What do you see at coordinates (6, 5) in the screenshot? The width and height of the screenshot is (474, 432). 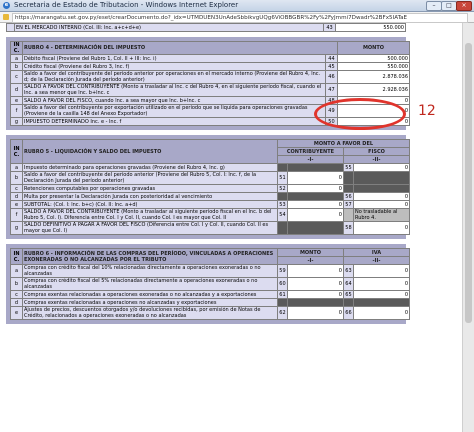 I see `ie-icon: e` at bounding box center [6, 5].